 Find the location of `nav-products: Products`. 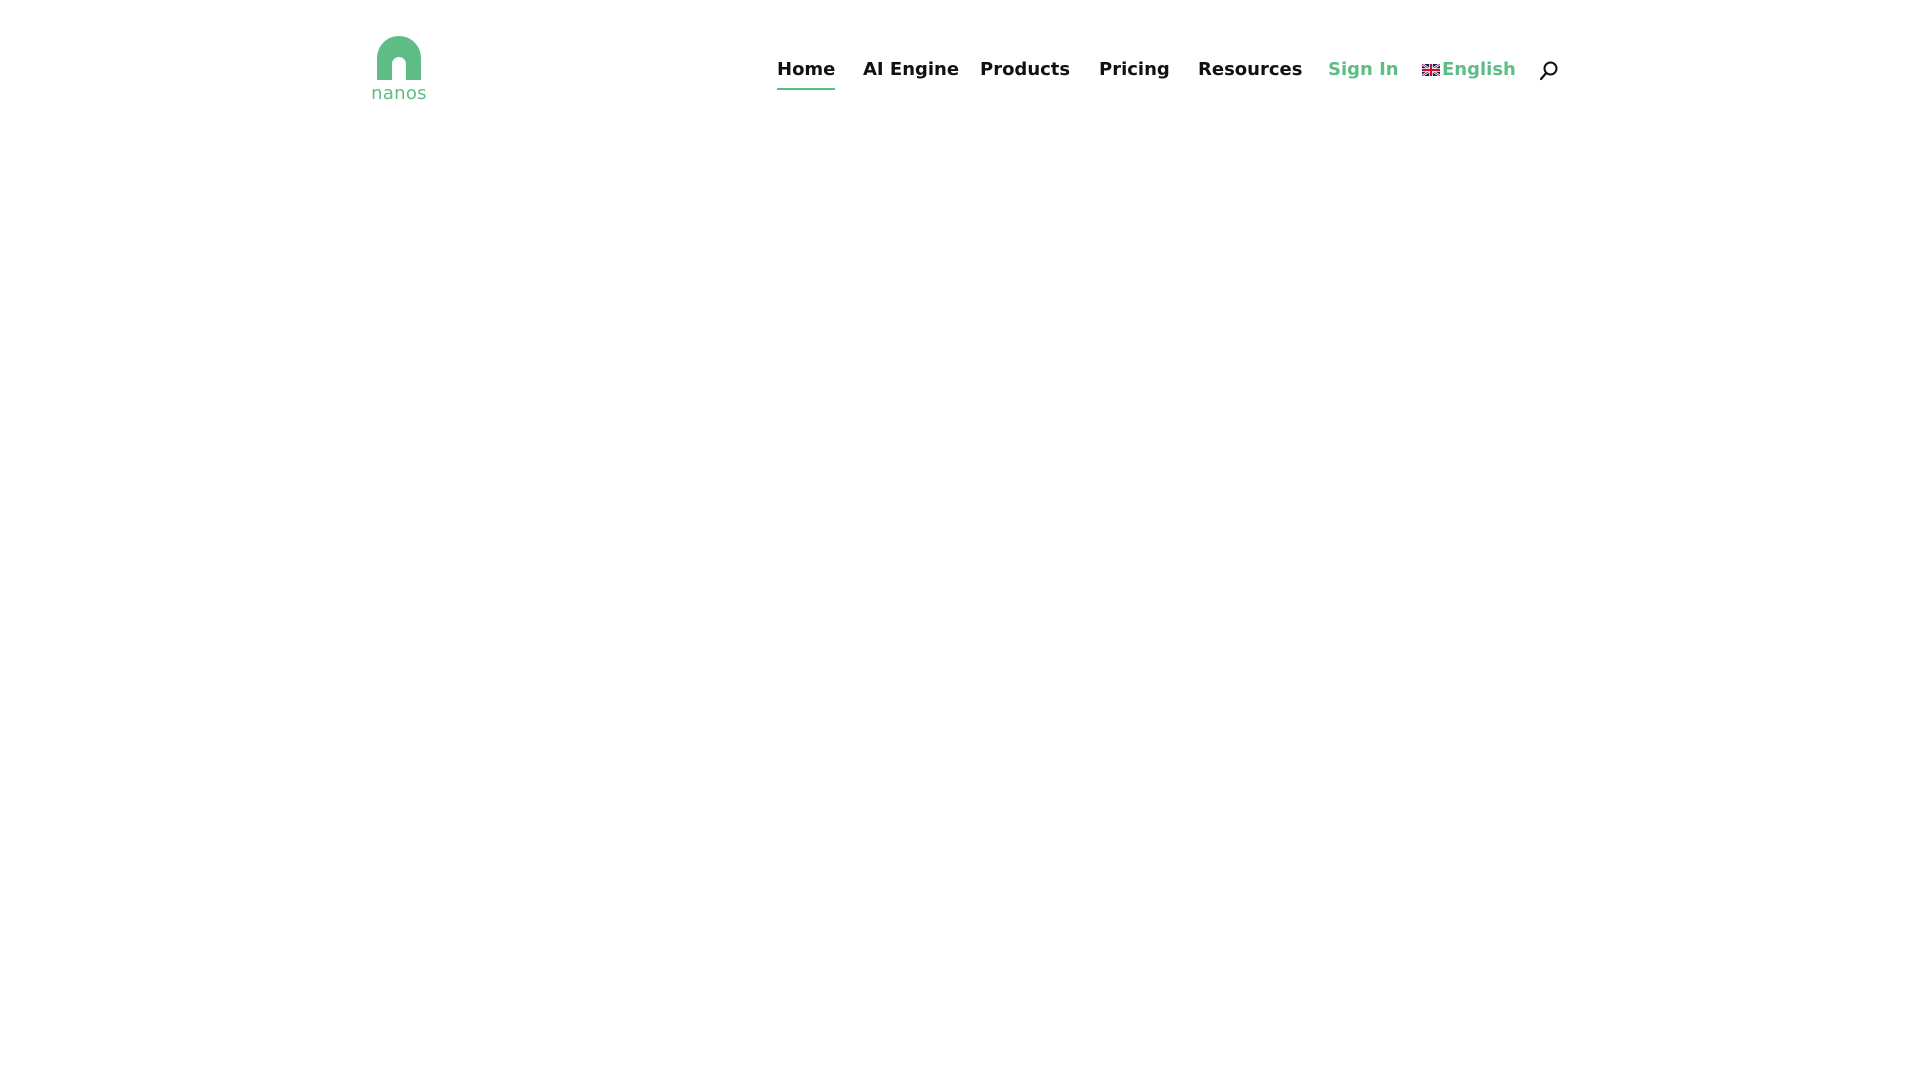

nav-products: Products is located at coordinates (1025, 70).